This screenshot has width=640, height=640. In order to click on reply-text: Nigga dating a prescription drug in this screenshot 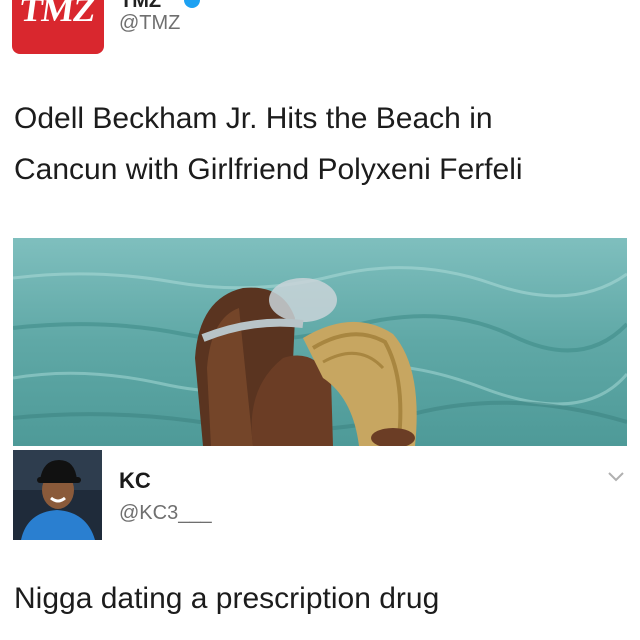, I will do `click(227, 598)`.